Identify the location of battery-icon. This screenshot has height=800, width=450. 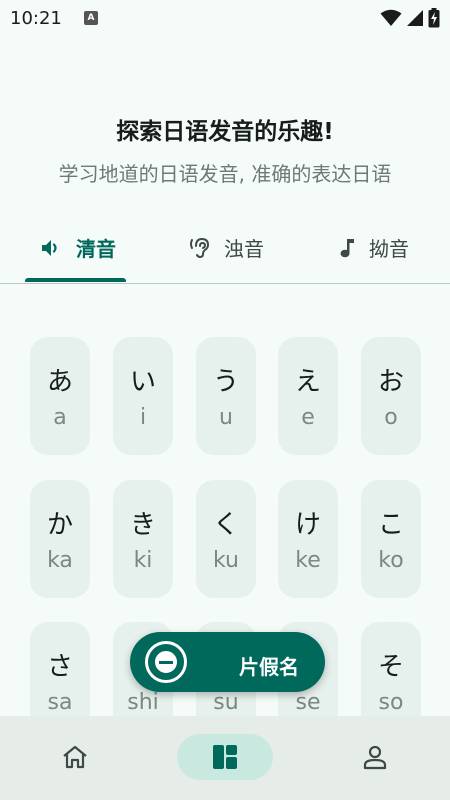
(434, 18).